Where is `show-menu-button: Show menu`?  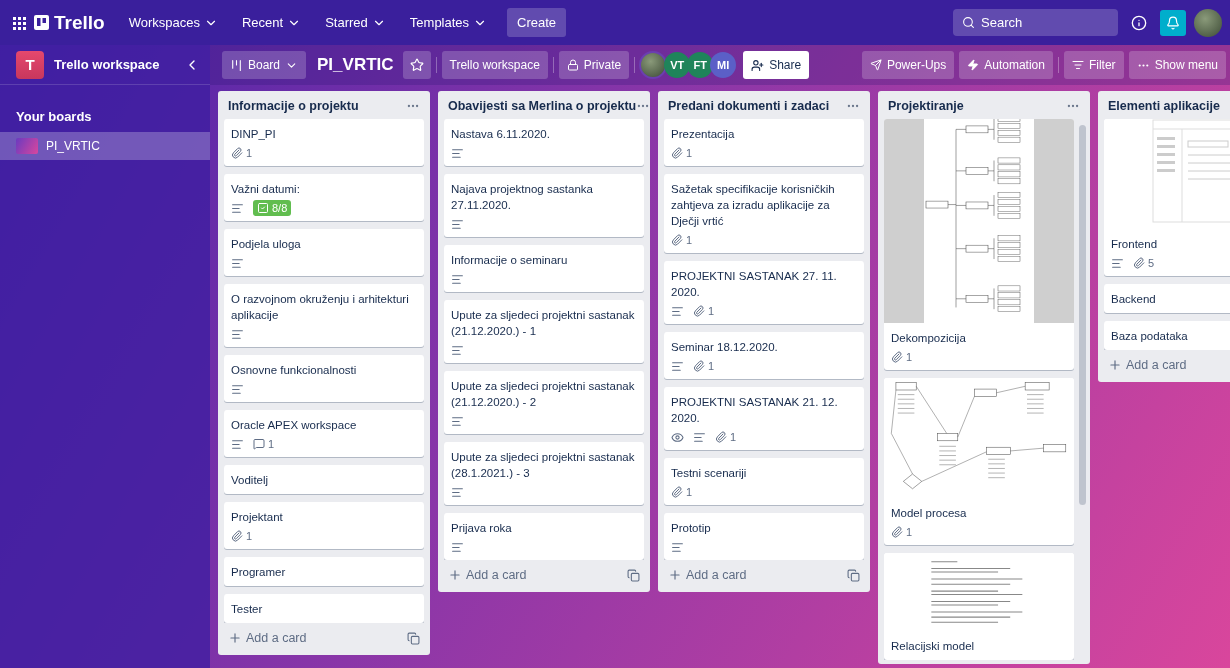 show-menu-button: Show menu is located at coordinates (1177, 65).